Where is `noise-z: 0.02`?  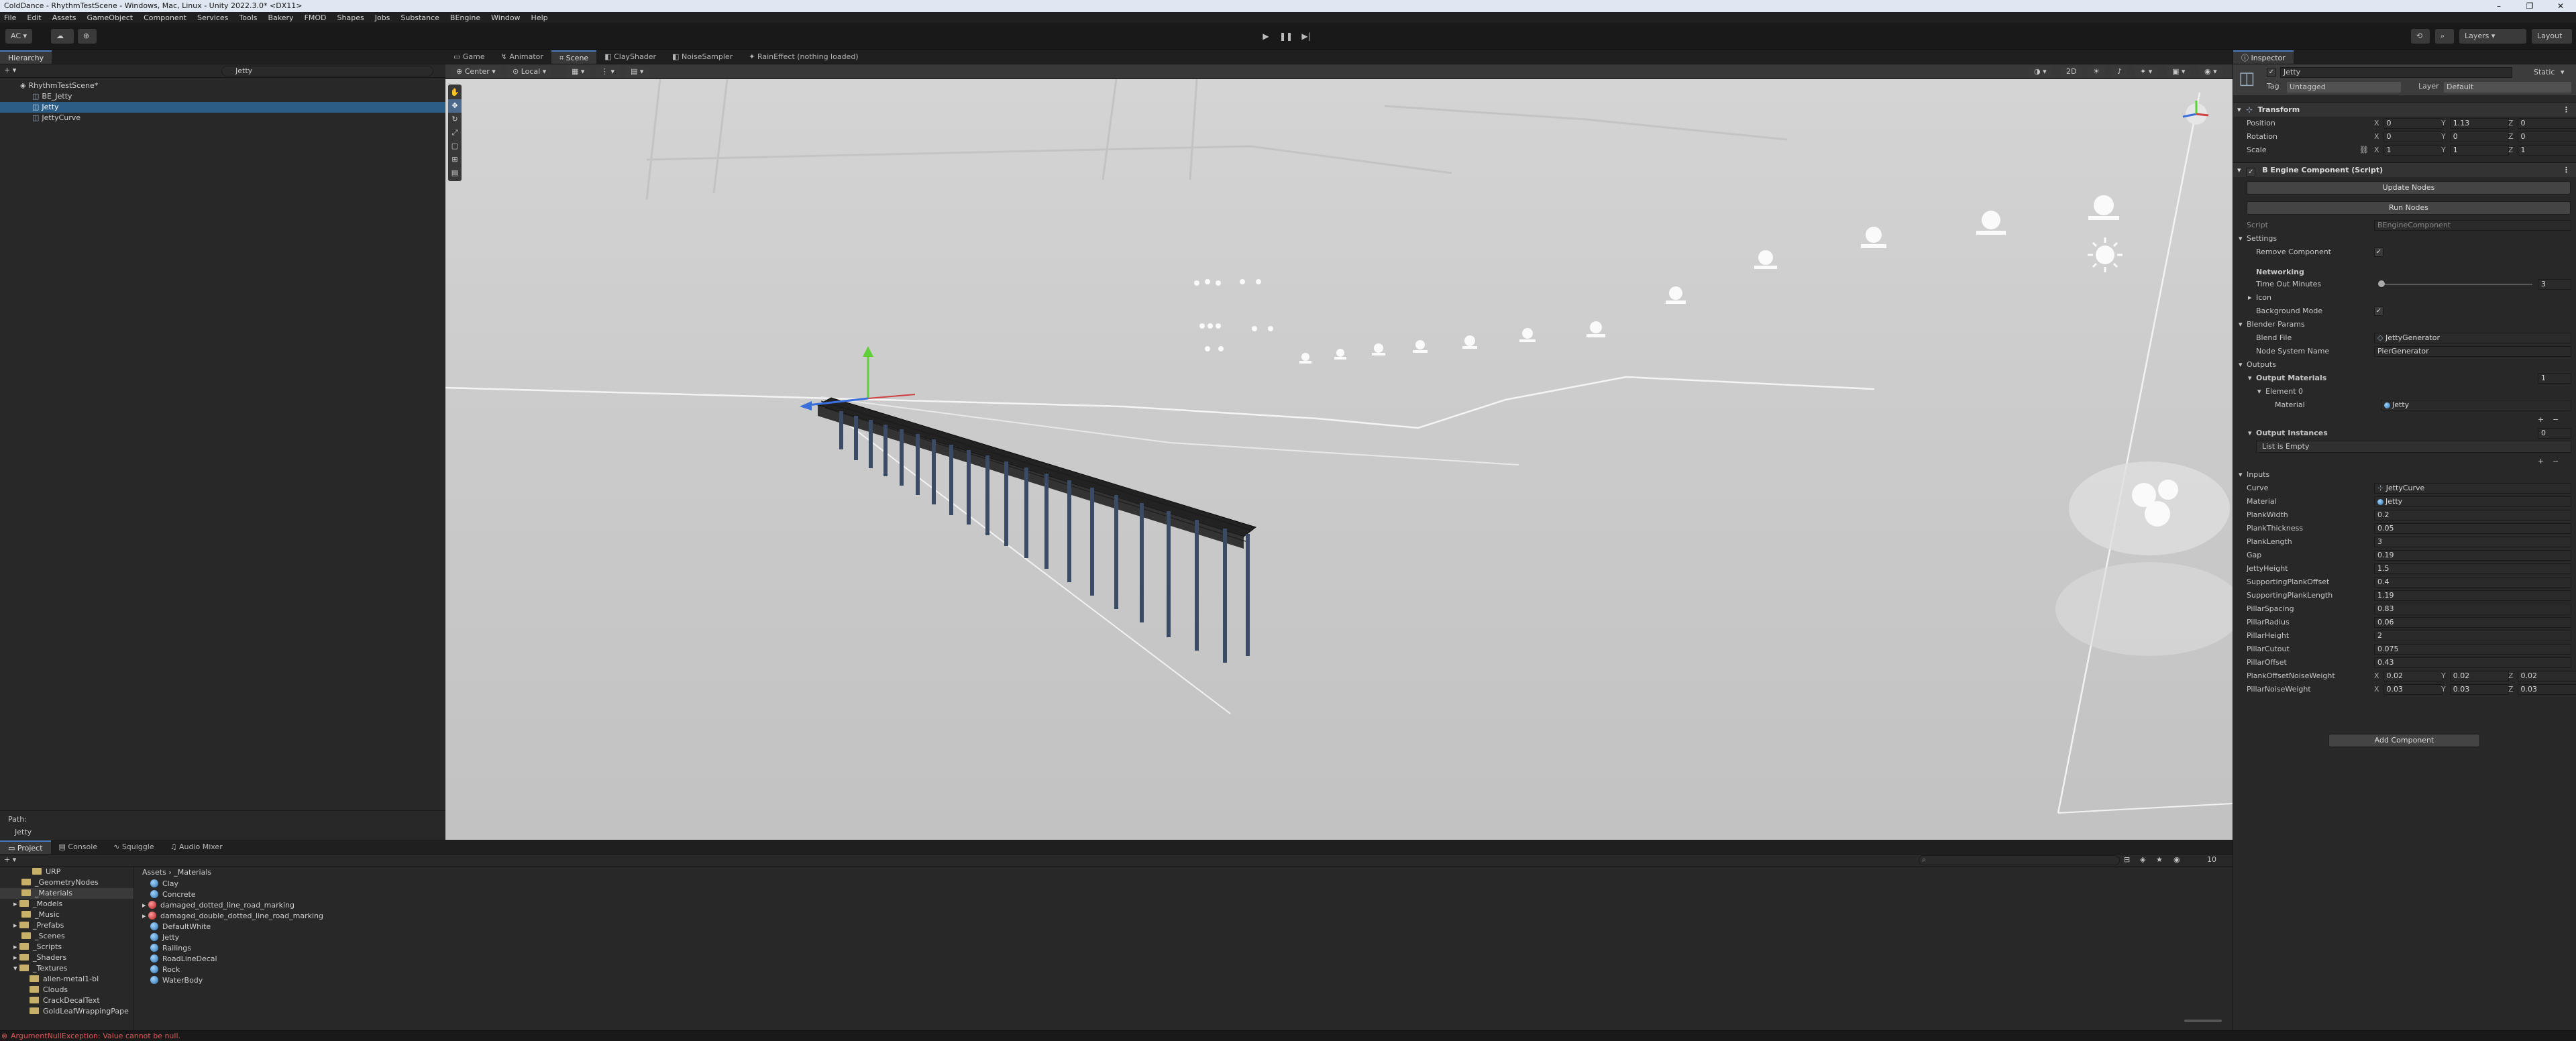 noise-z: 0.02 is located at coordinates (2546, 676).